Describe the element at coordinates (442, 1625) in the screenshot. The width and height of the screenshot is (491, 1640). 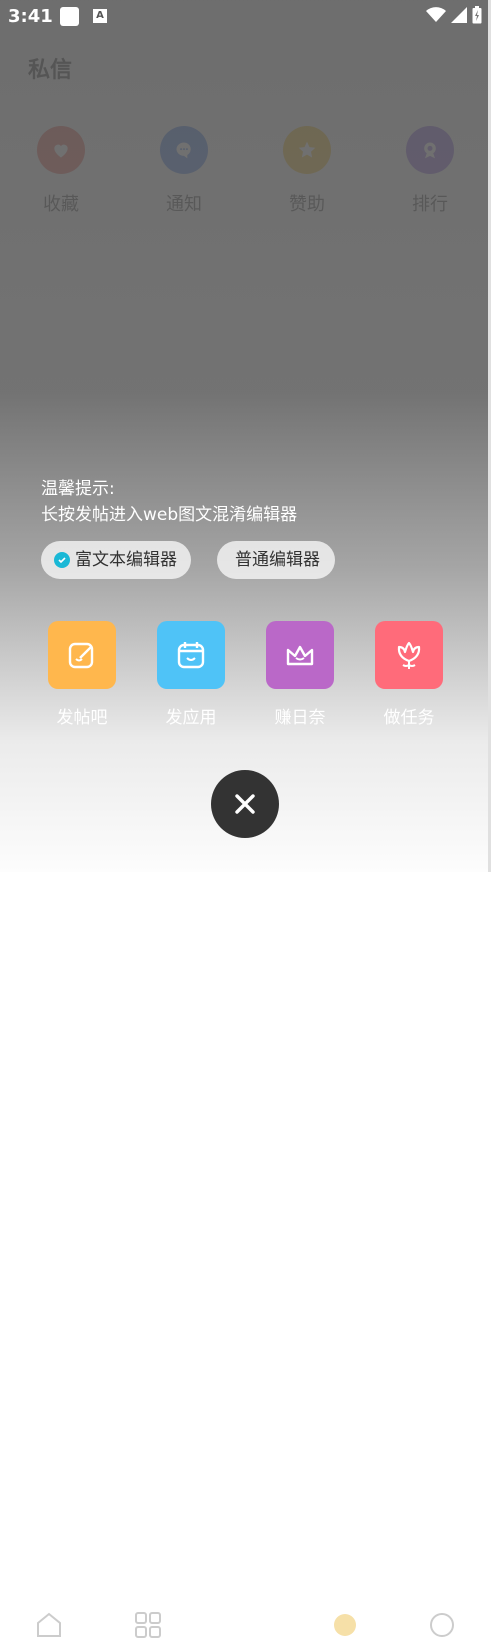
I see `profile-tab-icon` at that location.